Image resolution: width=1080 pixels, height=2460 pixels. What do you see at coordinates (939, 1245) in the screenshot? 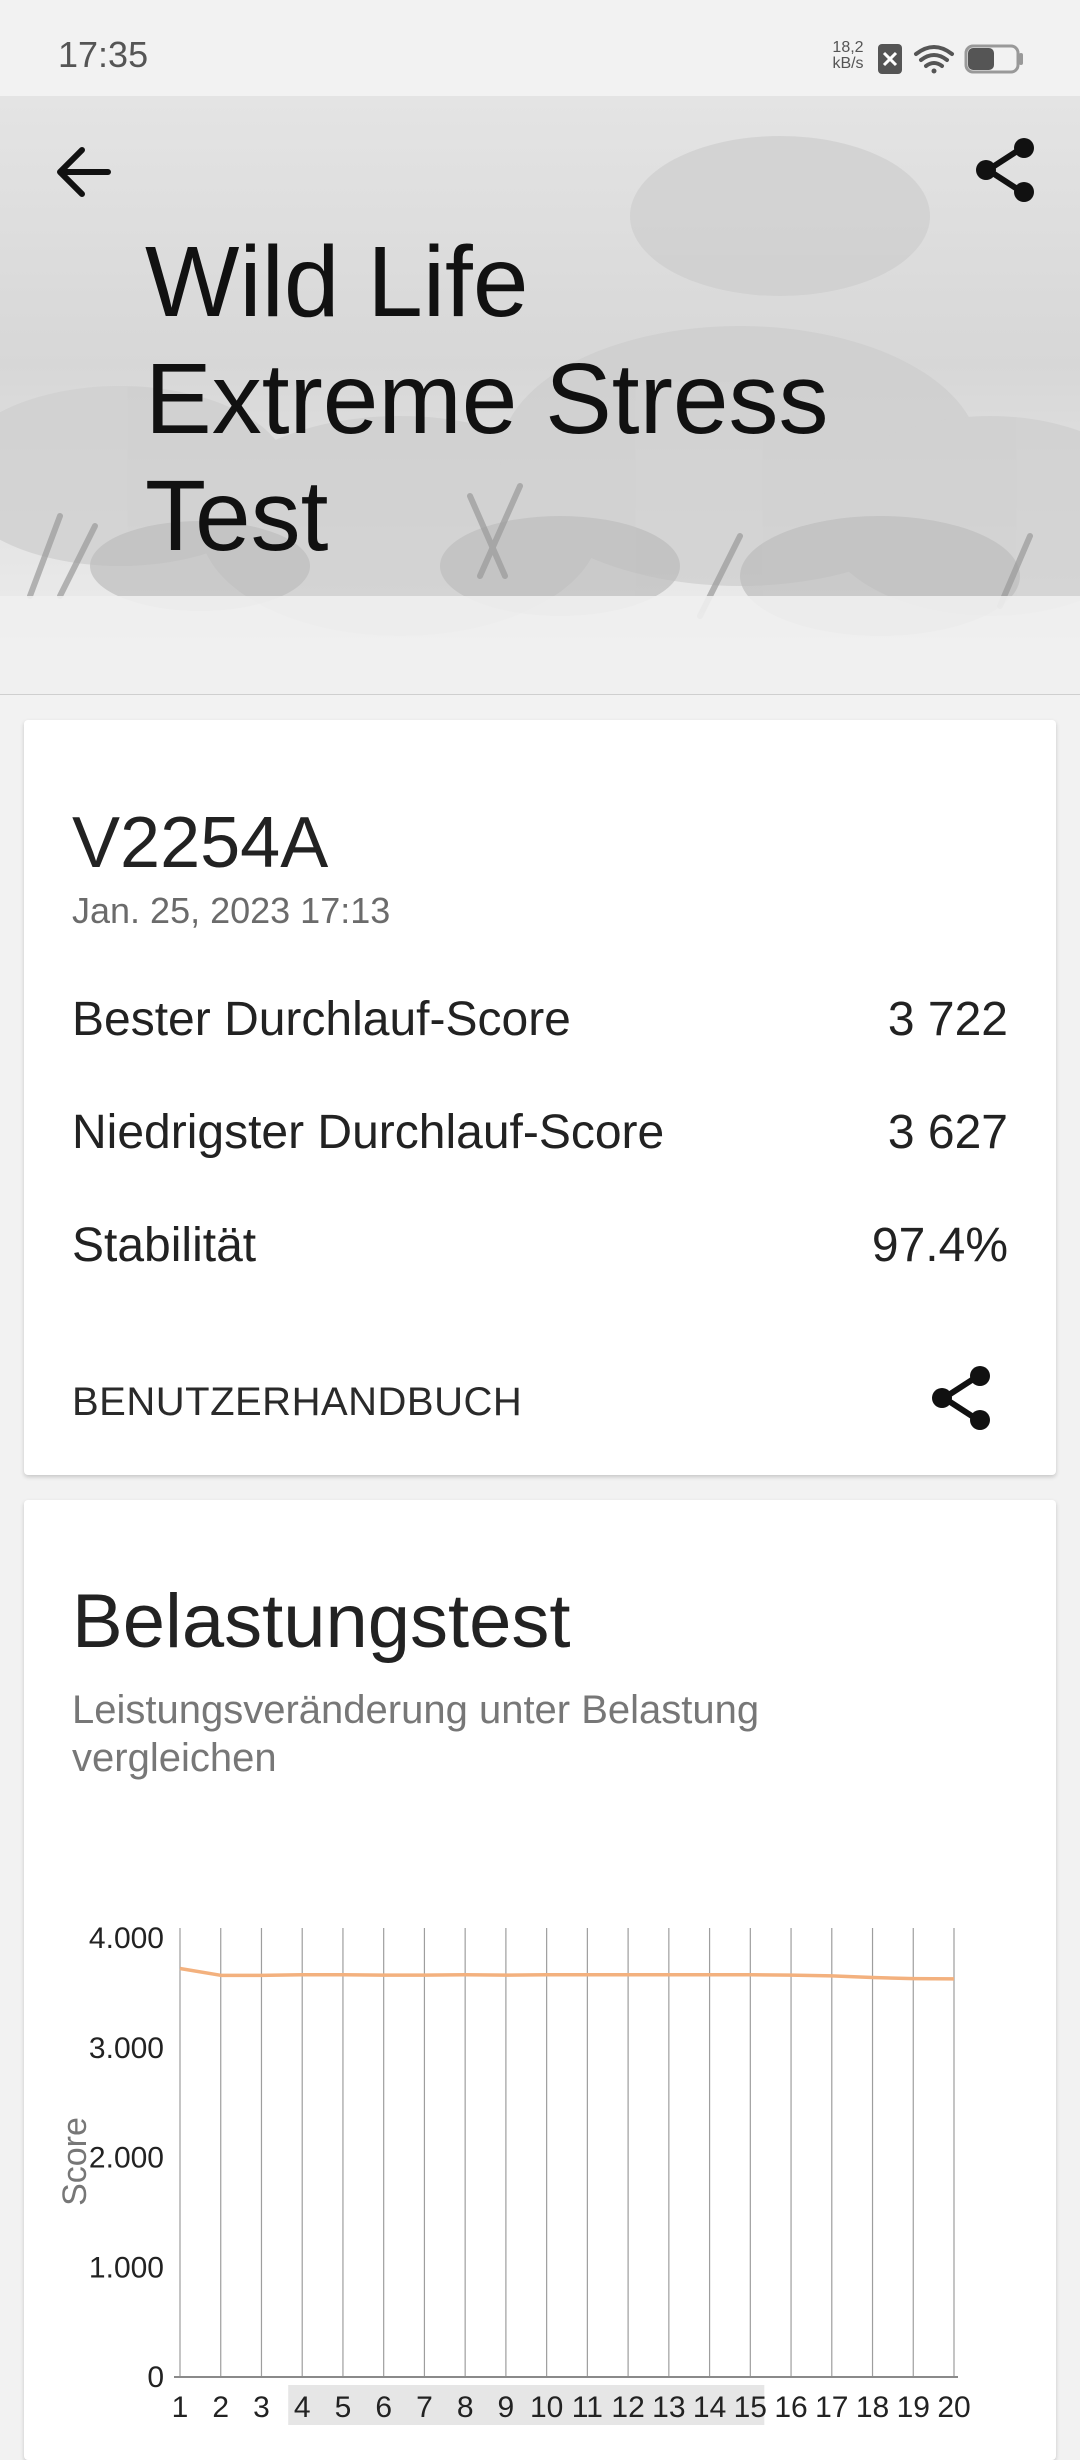
I see `stability-value: 97.4%` at bounding box center [939, 1245].